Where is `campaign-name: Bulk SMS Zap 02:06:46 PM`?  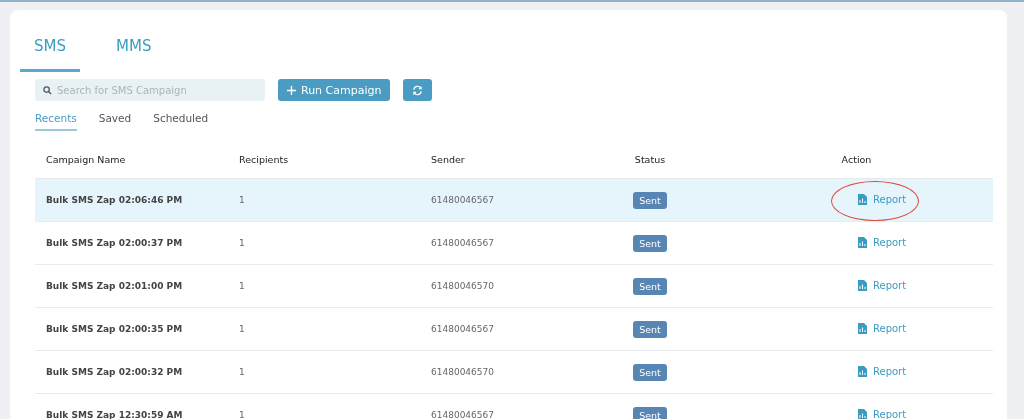 campaign-name: Bulk SMS Zap 02:06:46 PM is located at coordinates (114, 200).